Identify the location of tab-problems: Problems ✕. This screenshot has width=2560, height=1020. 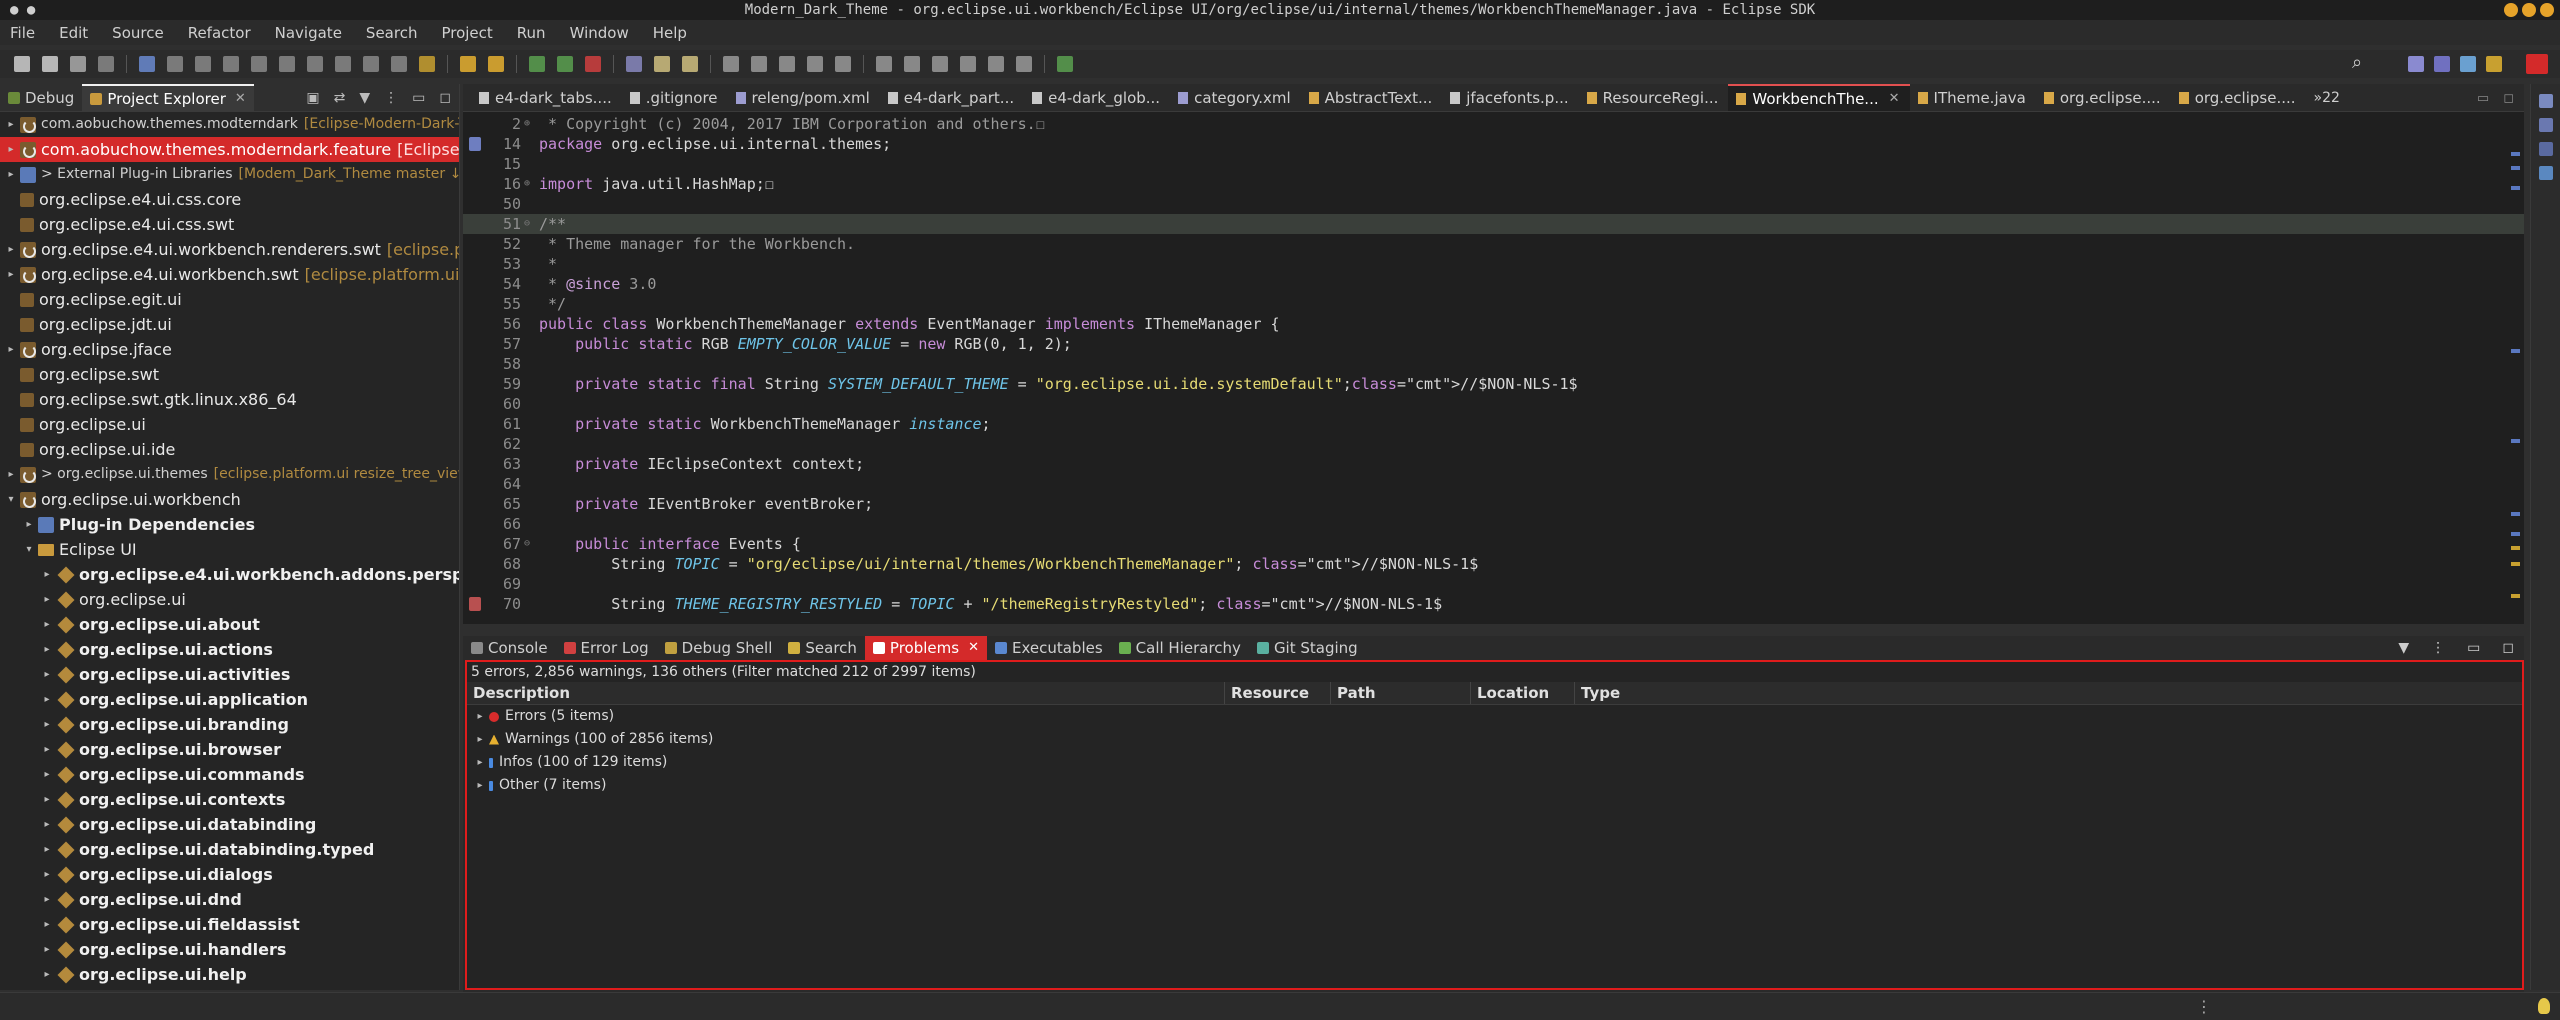
(925, 648).